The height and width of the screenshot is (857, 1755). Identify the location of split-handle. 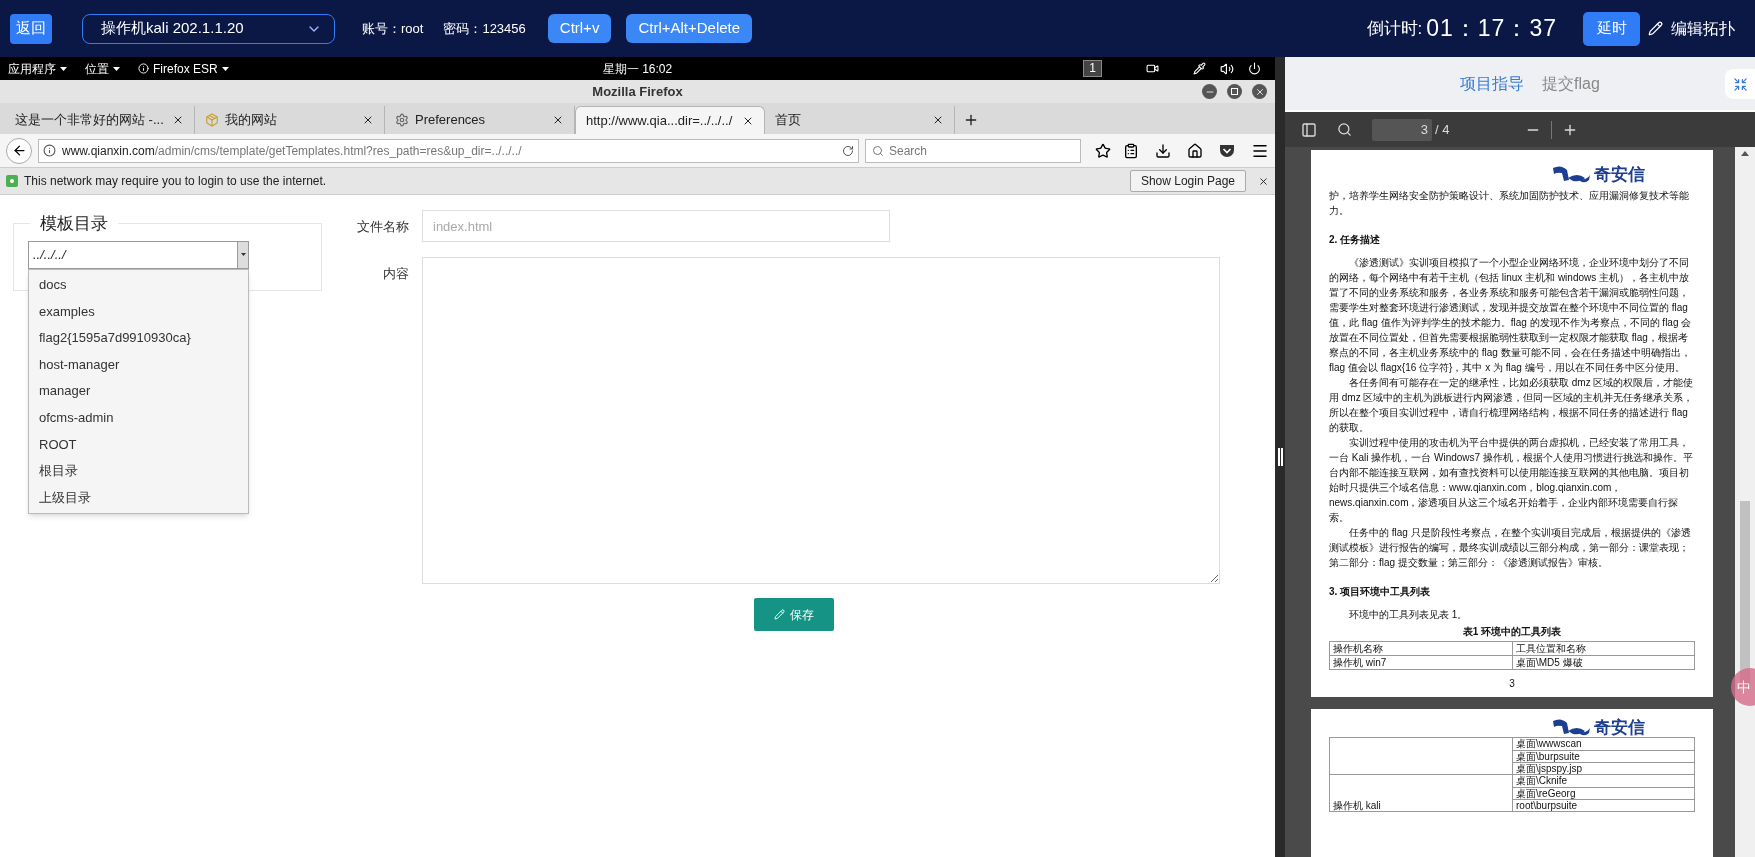
(1280, 457).